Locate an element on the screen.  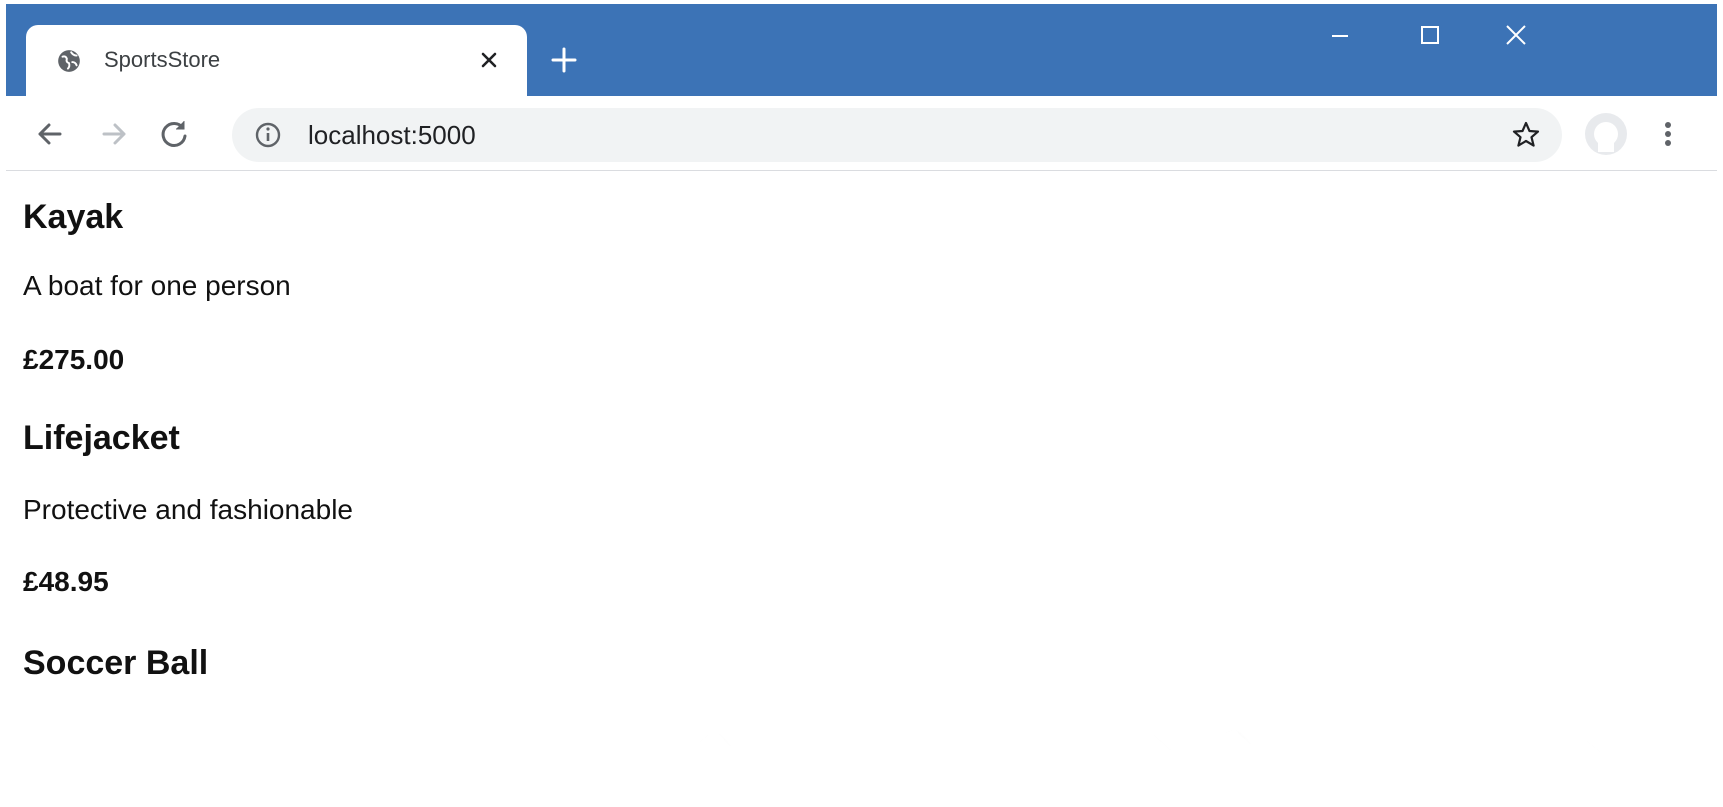
url-text: localhost:5000 is located at coordinates (392, 135).